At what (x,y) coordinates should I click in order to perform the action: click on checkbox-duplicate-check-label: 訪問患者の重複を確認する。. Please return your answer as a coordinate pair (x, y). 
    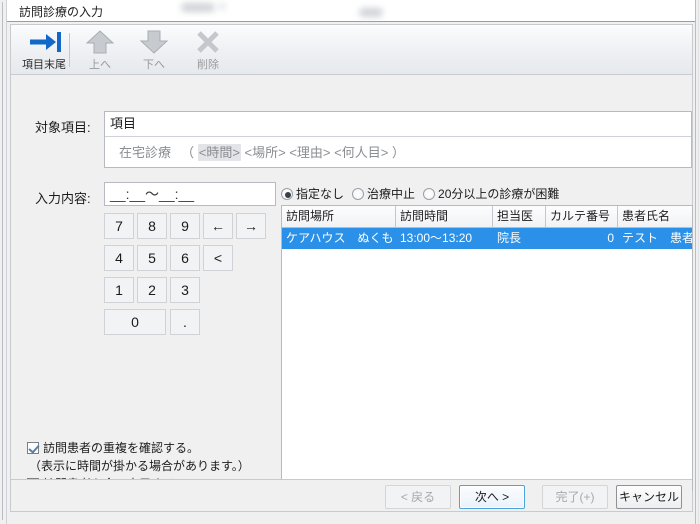
    Looking at the image, I should click on (121, 448).